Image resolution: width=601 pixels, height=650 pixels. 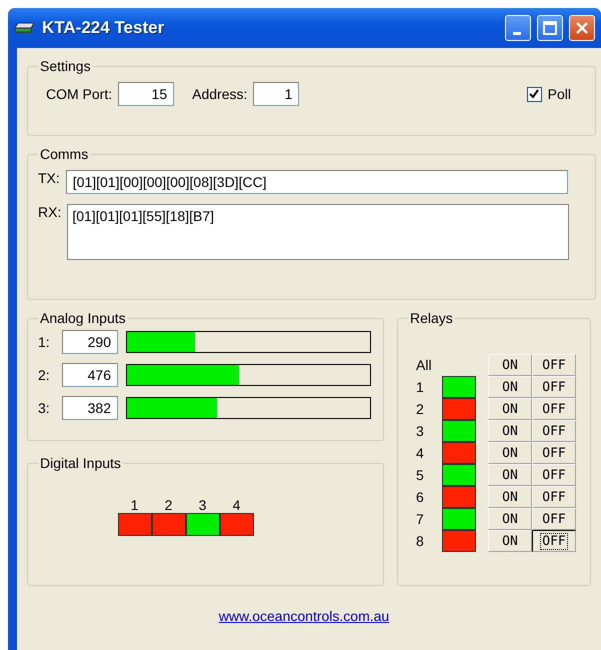 I want to click on poll-checkbox, so click(x=534, y=94).